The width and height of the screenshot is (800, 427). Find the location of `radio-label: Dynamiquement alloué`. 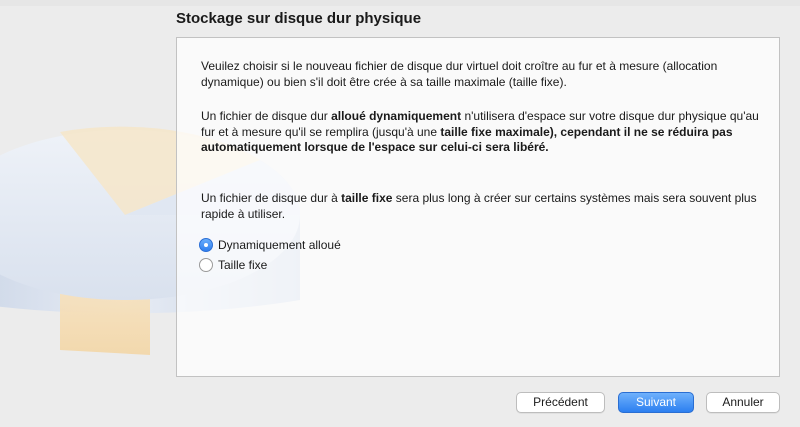

radio-label: Dynamiquement alloué is located at coordinates (279, 245).